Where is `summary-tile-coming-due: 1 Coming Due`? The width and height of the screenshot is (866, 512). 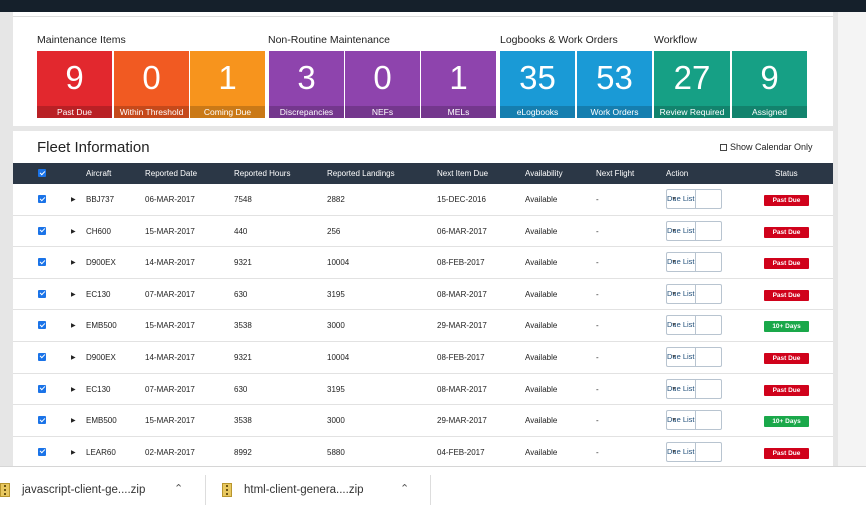 summary-tile-coming-due: 1 Coming Due is located at coordinates (227, 84).